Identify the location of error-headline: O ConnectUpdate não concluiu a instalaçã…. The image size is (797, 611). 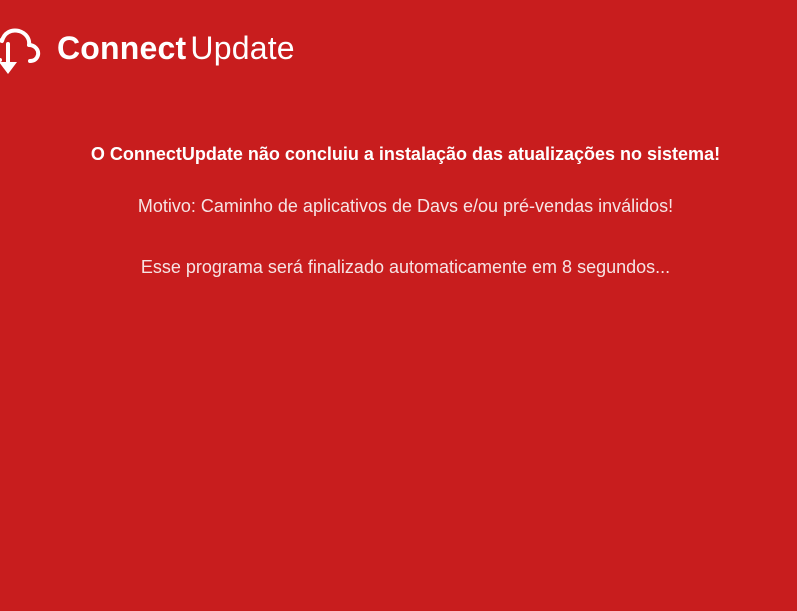
(405, 154).